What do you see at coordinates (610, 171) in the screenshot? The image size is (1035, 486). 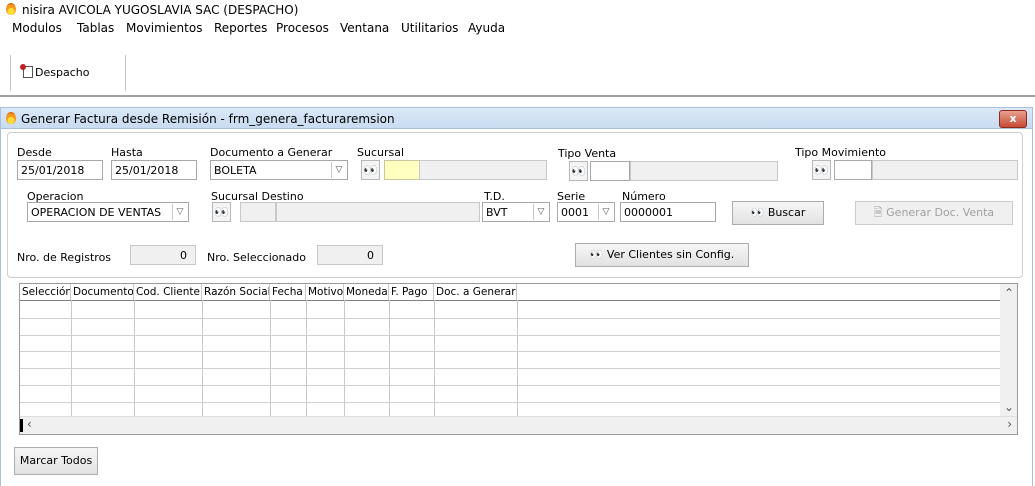 I see `tipo-venta-code-field` at bounding box center [610, 171].